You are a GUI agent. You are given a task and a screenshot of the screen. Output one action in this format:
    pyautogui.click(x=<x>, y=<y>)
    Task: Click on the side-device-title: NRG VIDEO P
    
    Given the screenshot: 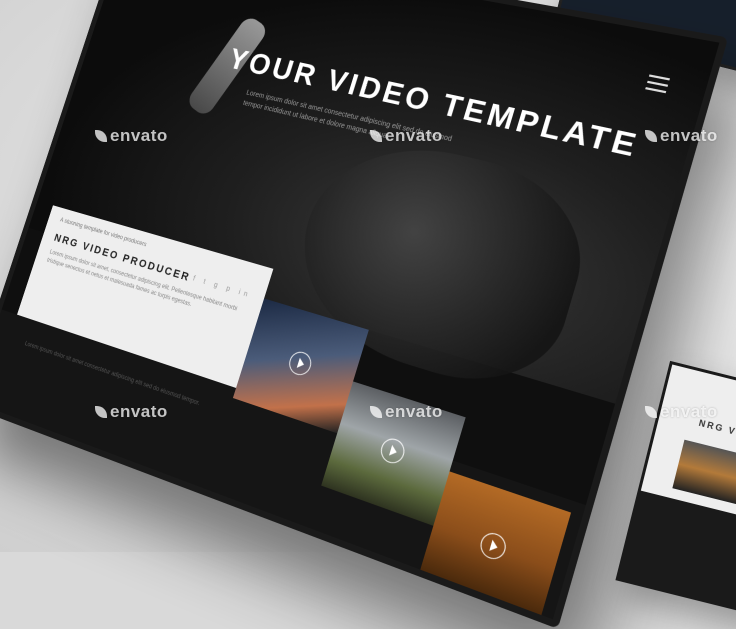 What is the action you would take?
    pyautogui.click(x=717, y=432)
    